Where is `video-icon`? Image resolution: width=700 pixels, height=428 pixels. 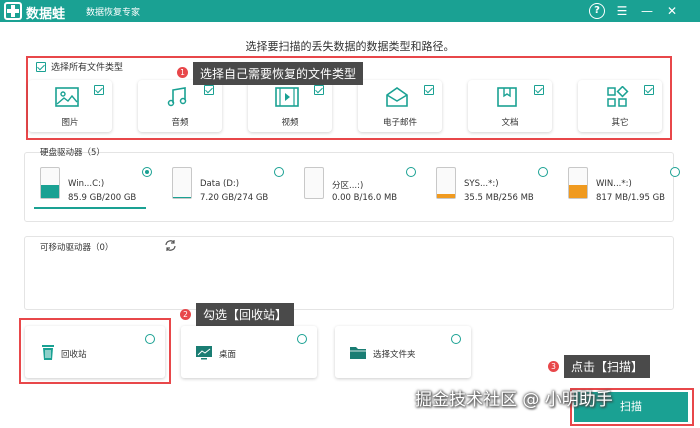 video-icon is located at coordinates (287, 97).